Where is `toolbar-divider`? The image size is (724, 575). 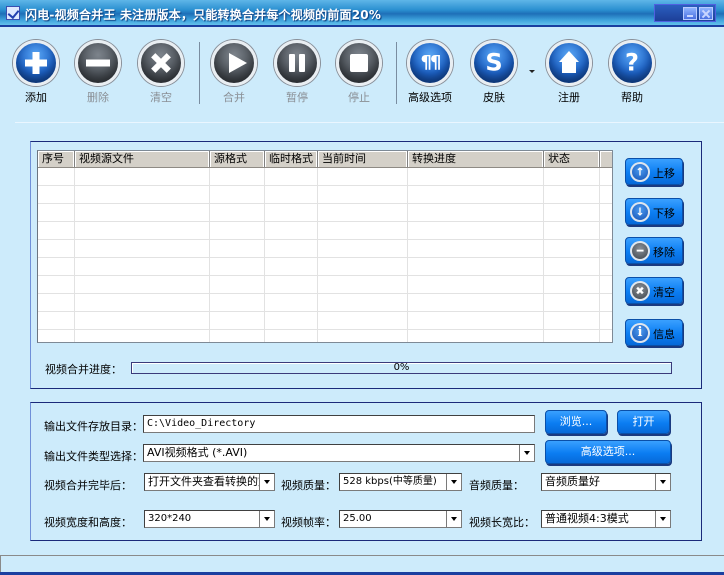
toolbar-divider is located at coordinates (369, 122).